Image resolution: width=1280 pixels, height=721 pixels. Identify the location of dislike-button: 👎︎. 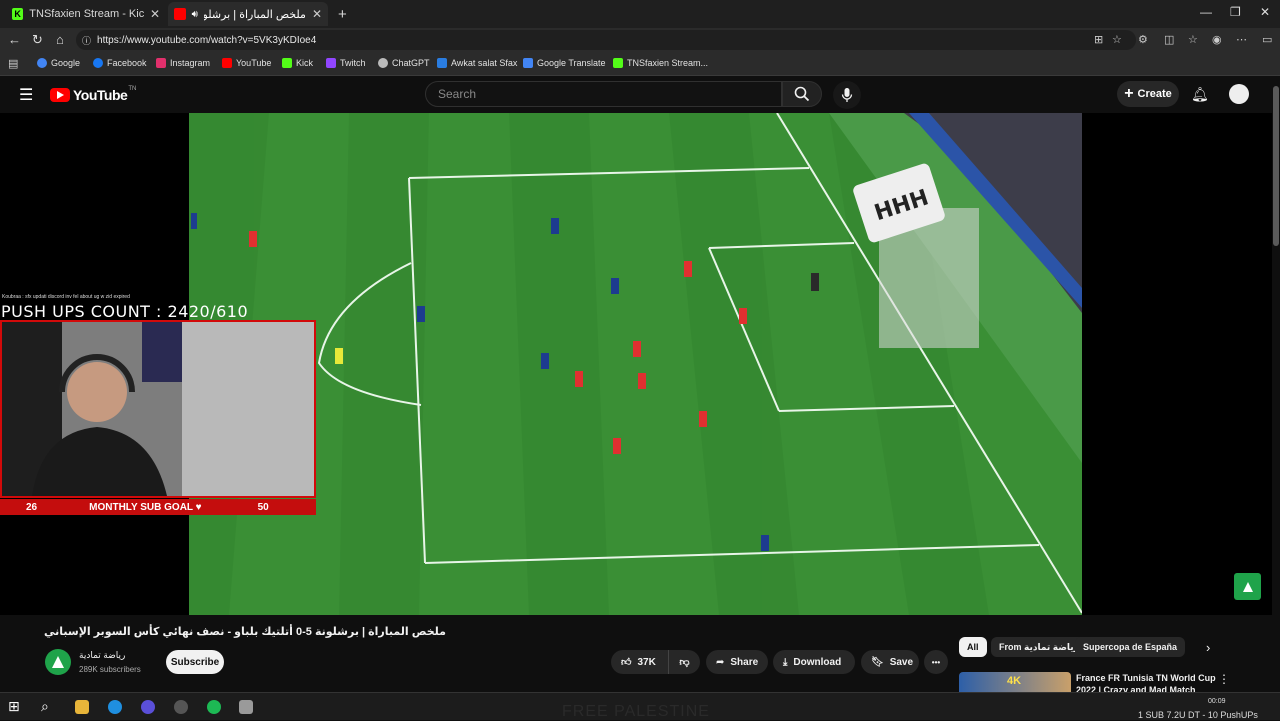
(684, 662).